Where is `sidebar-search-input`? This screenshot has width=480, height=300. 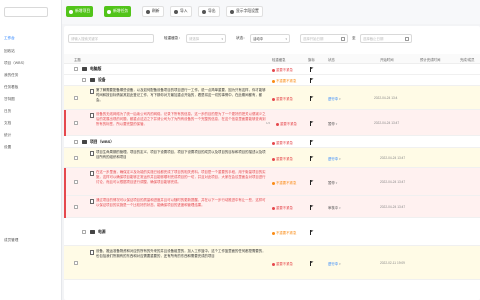
sidebar-search-input is located at coordinates (26, 12).